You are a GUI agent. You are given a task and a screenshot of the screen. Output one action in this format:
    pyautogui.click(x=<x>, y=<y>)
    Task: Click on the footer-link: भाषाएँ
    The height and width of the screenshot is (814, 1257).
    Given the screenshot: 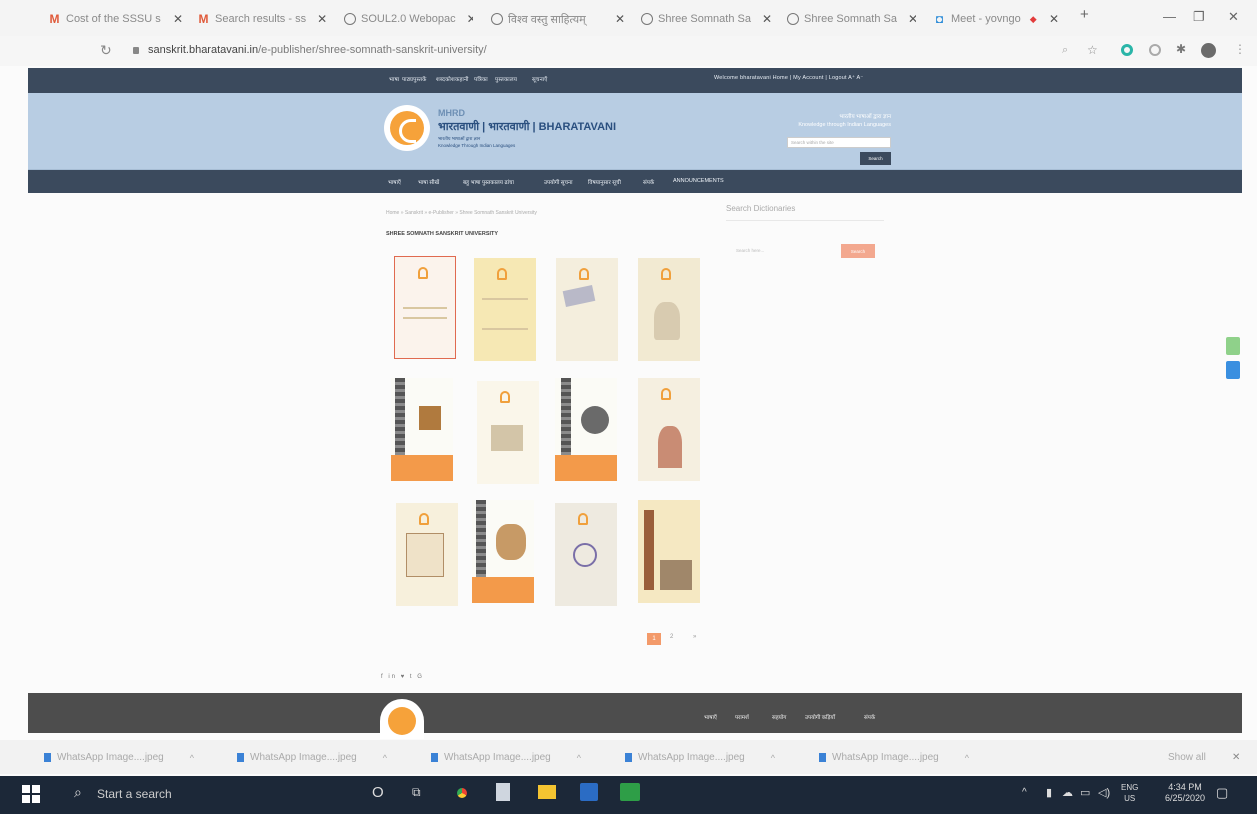 What is the action you would take?
    pyautogui.click(x=710, y=717)
    